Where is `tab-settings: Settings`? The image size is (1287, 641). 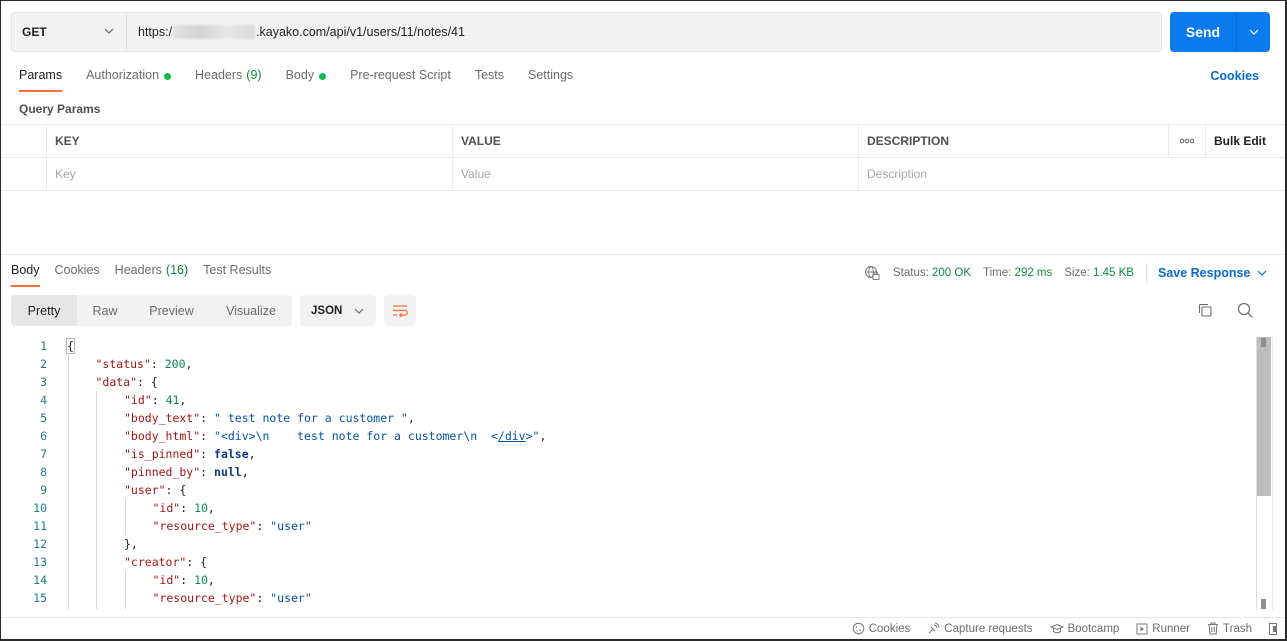
tab-settings: Settings is located at coordinates (550, 80).